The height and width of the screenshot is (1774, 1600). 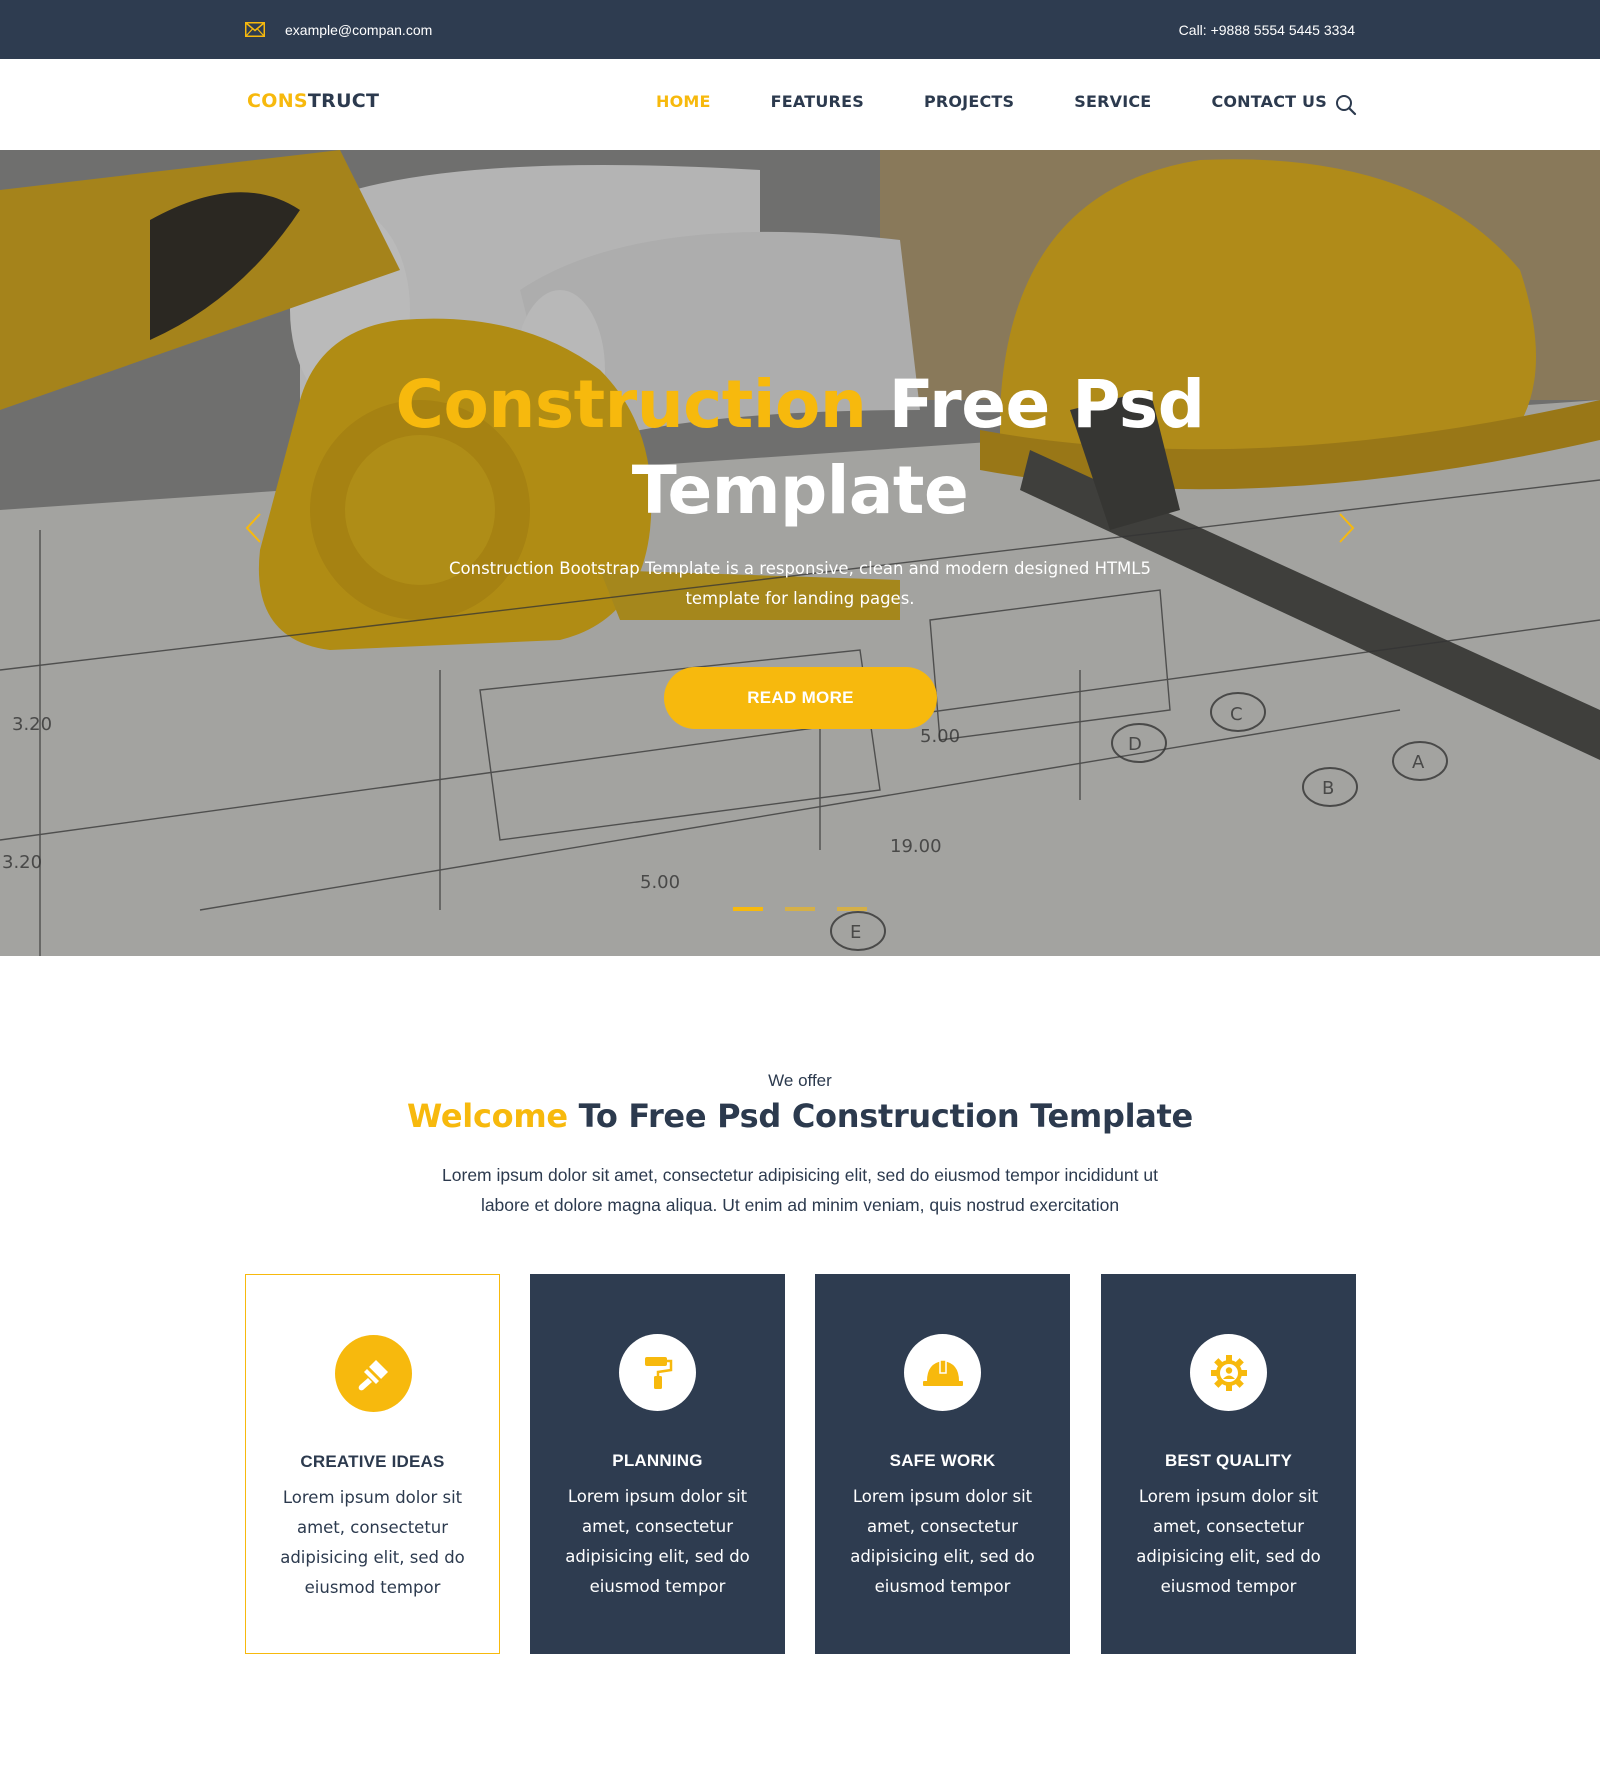 I want to click on hero-title-rest: Free Psd, so click(x=1046, y=404).